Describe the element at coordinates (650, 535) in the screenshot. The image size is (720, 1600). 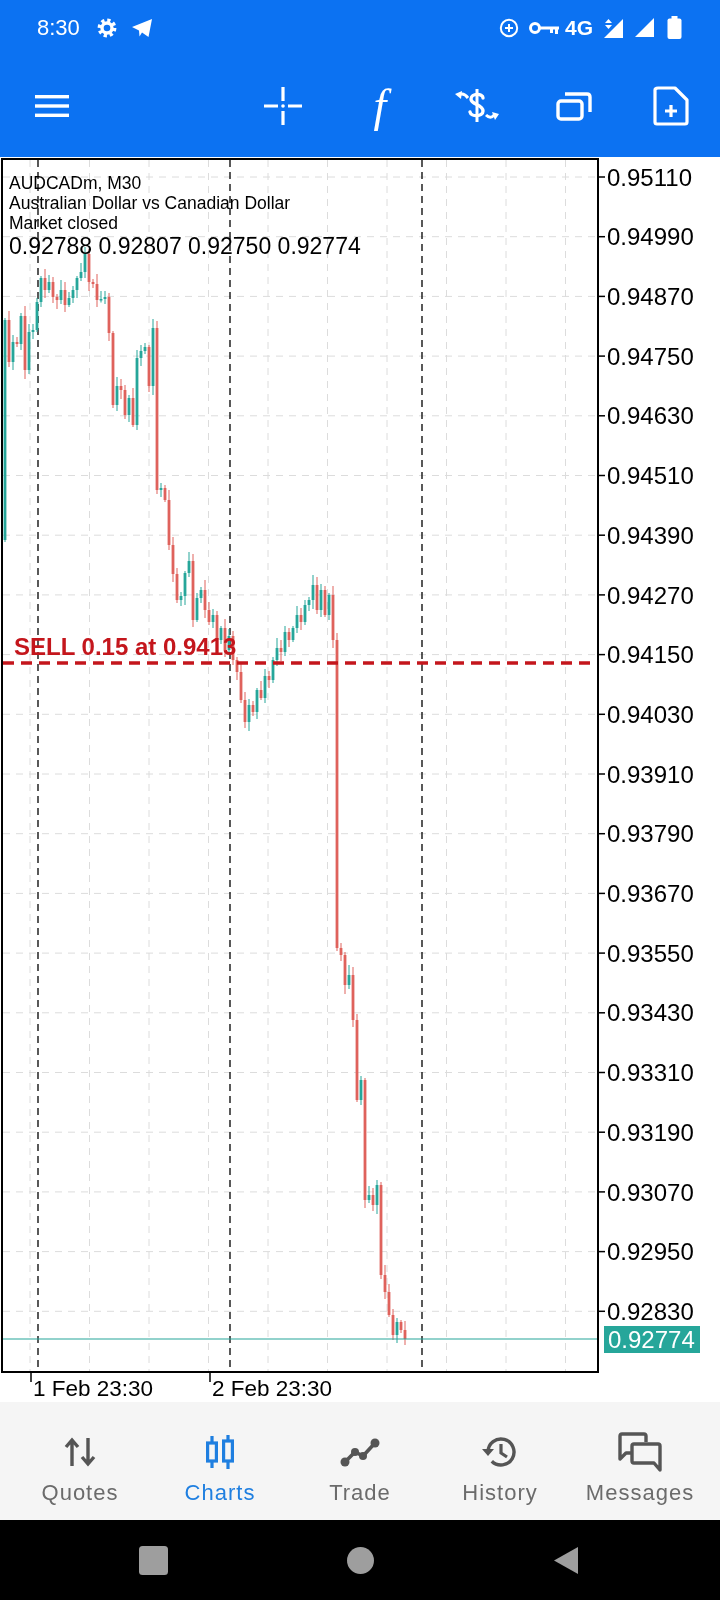
I see `price-axis-label: 0.94390` at that location.